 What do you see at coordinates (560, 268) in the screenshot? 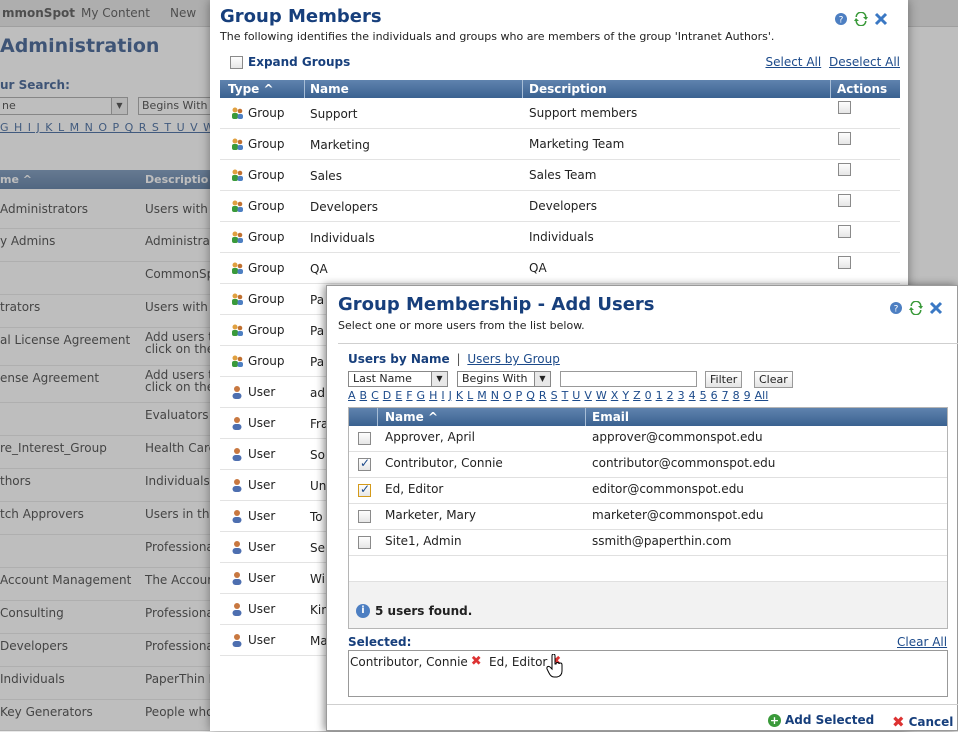
I see `member-row: Group QA QA` at bounding box center [560, 268].